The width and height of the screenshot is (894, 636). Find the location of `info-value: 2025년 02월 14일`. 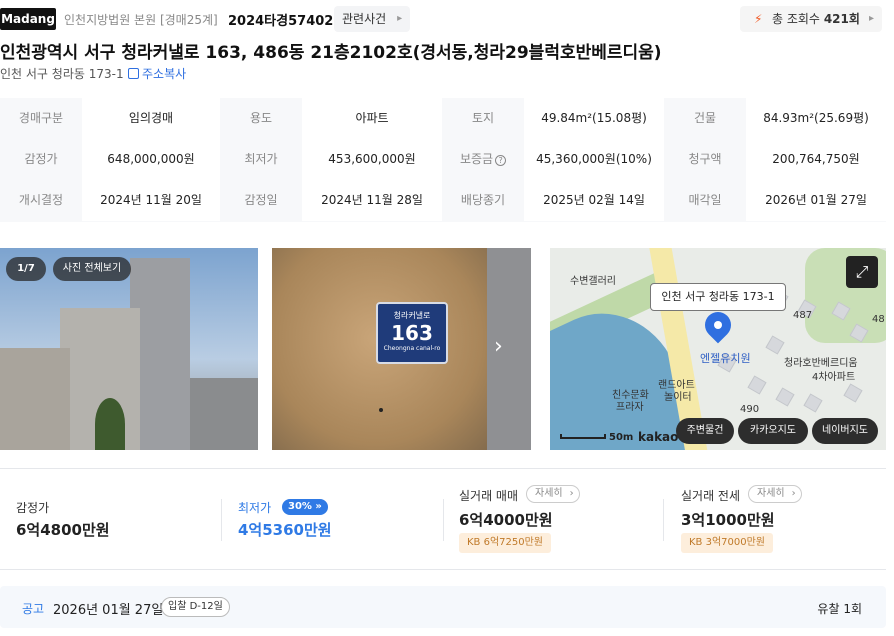

info-value: 2025년 02월 14일 is located at coordinates (594, 200).